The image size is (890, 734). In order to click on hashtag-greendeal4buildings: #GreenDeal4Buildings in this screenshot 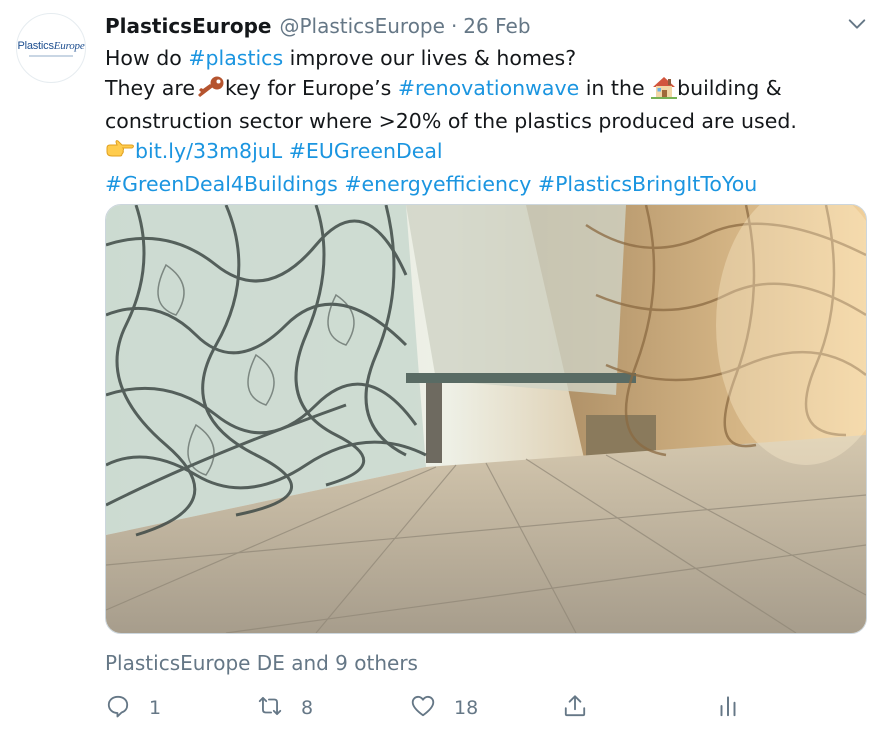, I will do `click(221, 184)`.